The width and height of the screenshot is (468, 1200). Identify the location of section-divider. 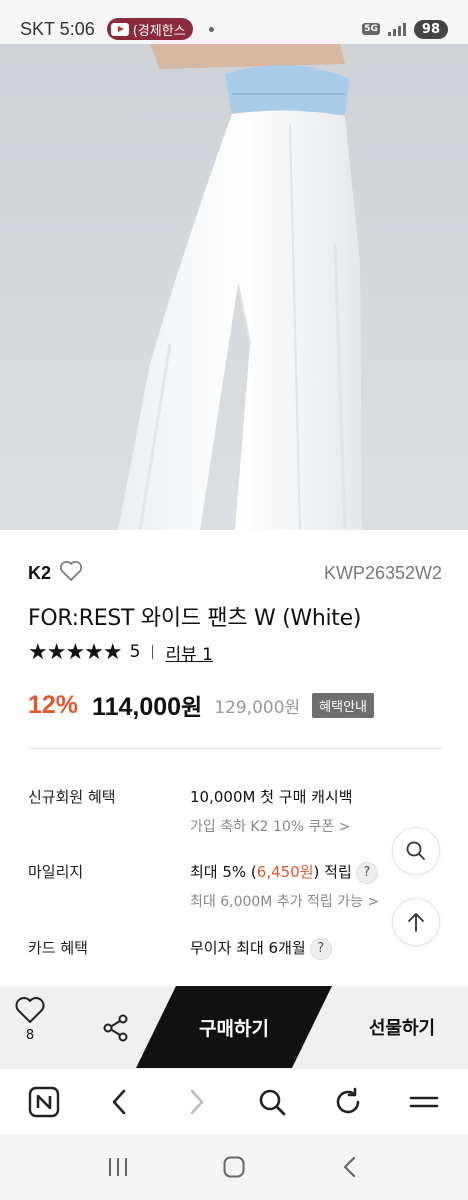
(235, 748).